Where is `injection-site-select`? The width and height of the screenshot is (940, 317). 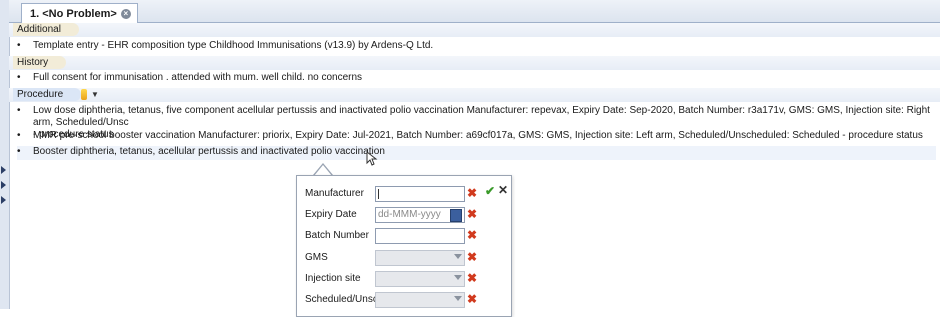
injection-site-select is located at coordinates (420, 279).